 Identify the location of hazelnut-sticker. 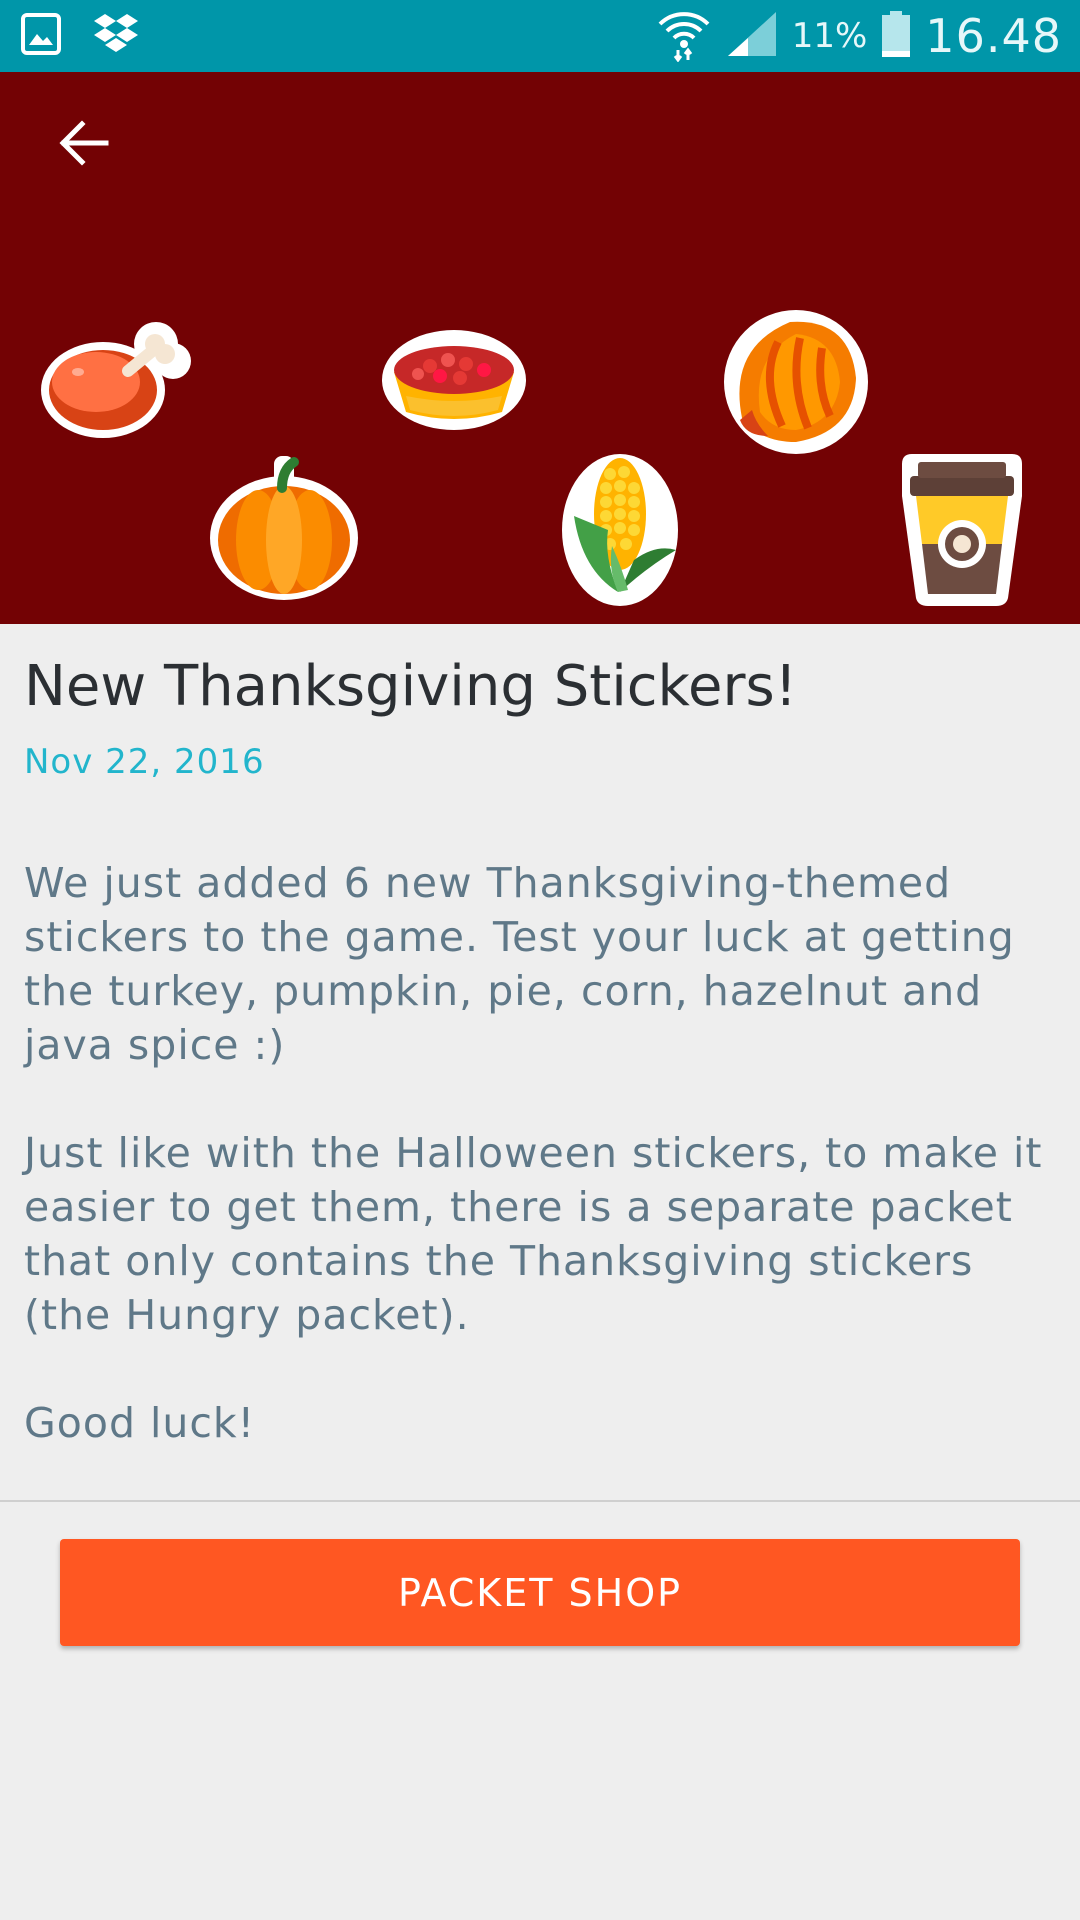
(796, 382).